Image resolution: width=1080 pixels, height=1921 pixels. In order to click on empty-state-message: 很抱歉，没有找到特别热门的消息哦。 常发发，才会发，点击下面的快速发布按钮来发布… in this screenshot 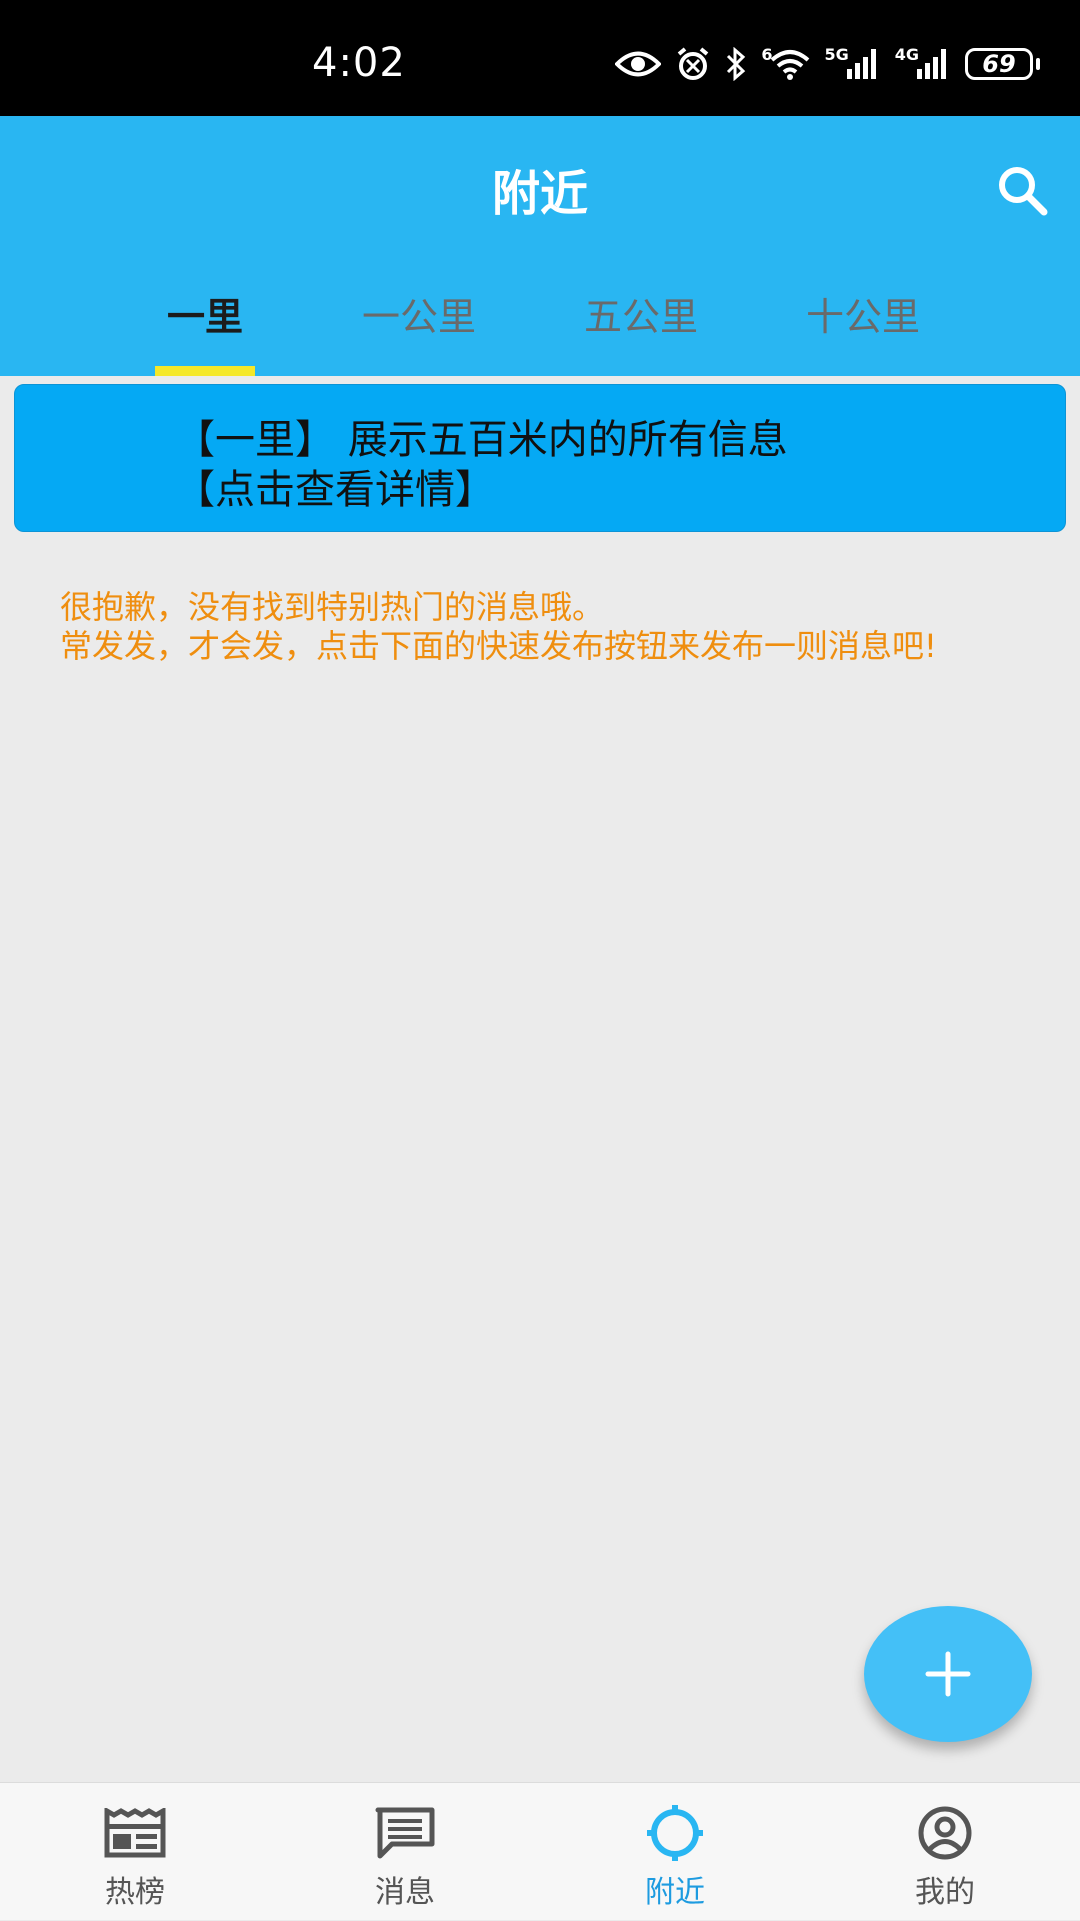, I will do `click(540, 627)`.